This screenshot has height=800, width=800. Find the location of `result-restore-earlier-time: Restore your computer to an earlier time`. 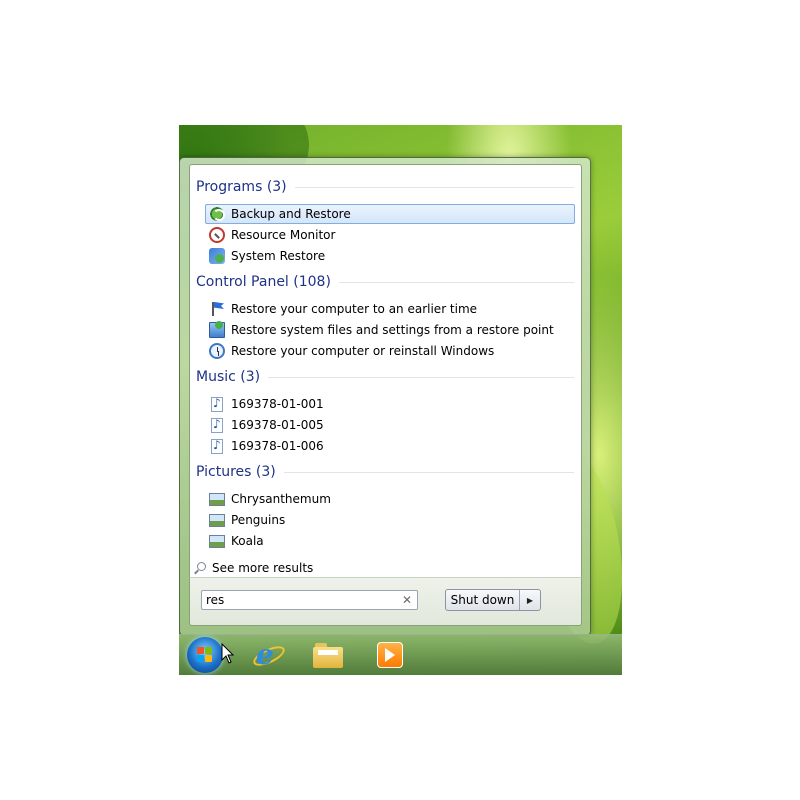

result-restore-earlier-time: Restore your computer to an earlier time is located at coordinates (390, 309).